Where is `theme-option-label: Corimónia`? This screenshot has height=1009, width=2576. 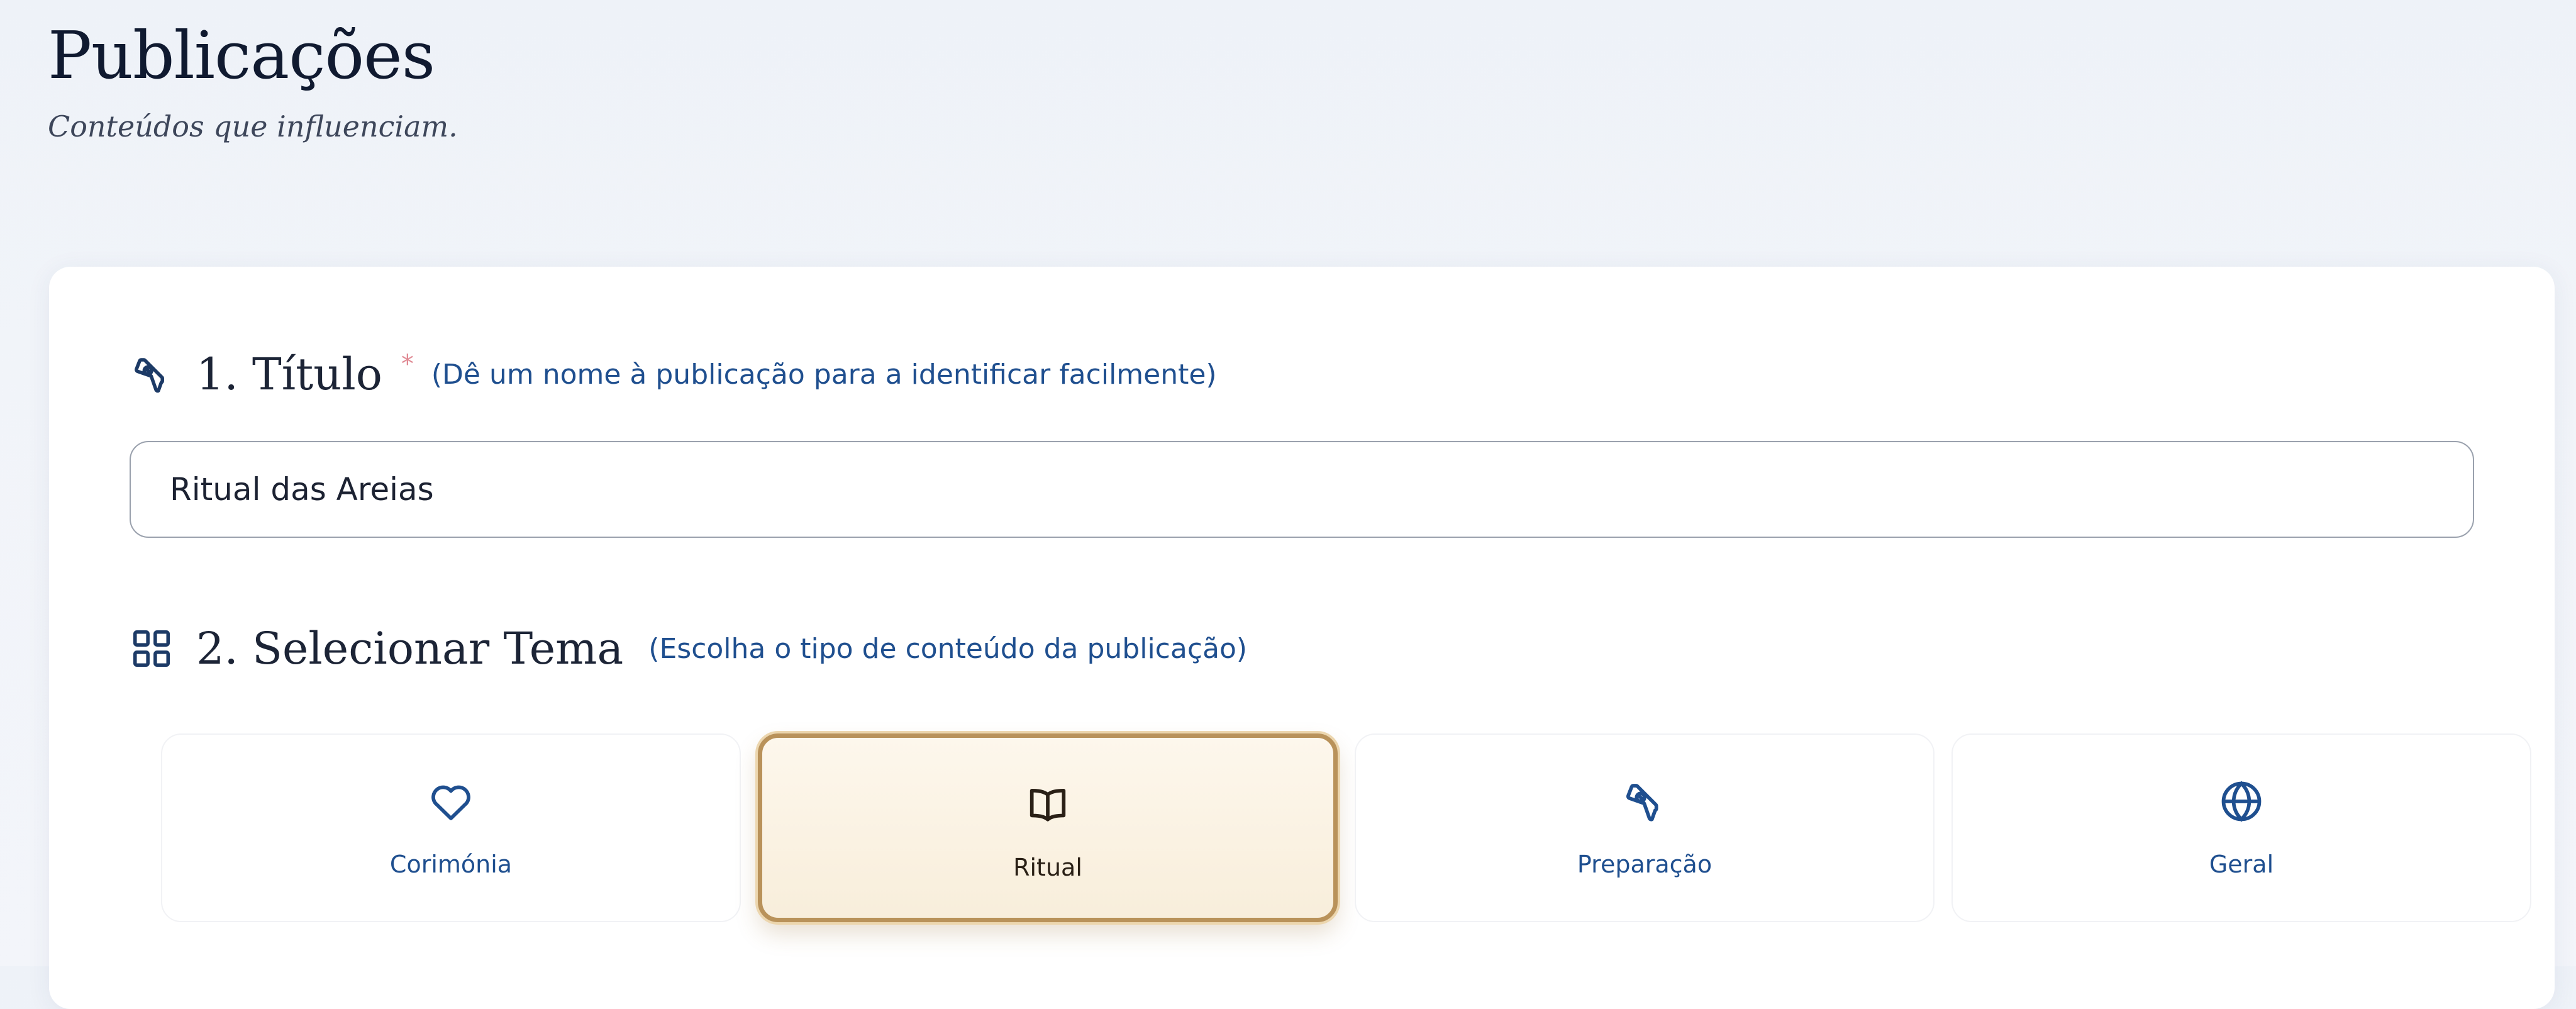 theme-option-label: Corimónia is located at coordinates (451, 864).